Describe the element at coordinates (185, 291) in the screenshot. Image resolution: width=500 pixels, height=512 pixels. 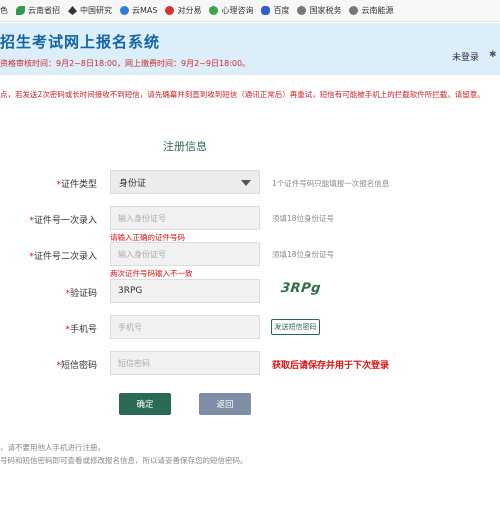
I see `captcha-input: 3RPG` at that location.